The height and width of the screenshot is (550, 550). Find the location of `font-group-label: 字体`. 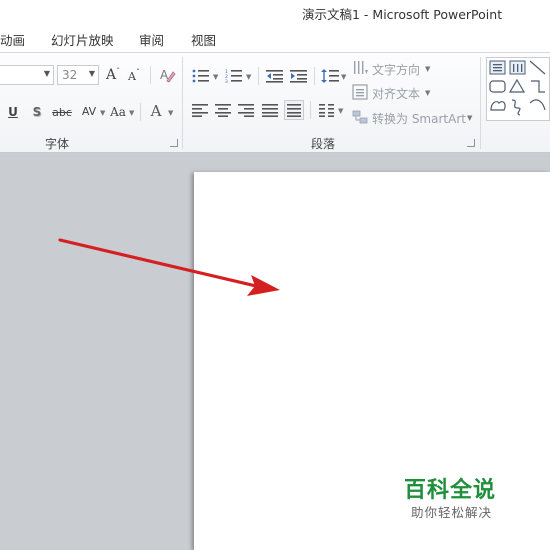

font-group-label: 字体 is located at coordinates (57, 144).